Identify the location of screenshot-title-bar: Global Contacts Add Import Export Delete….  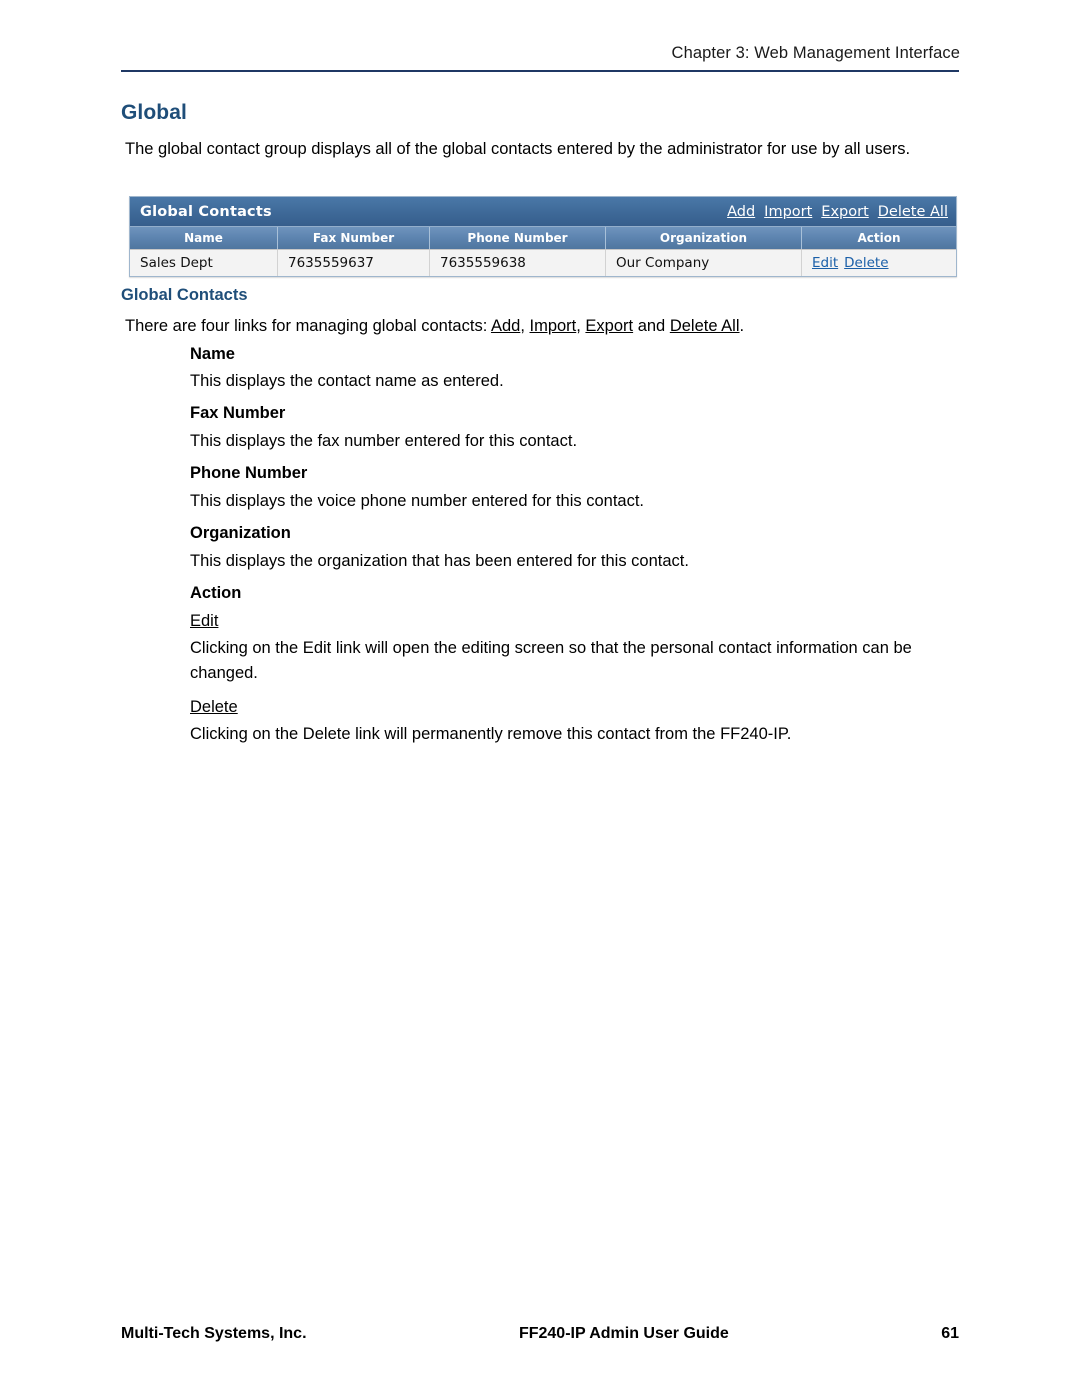
(543, 211).